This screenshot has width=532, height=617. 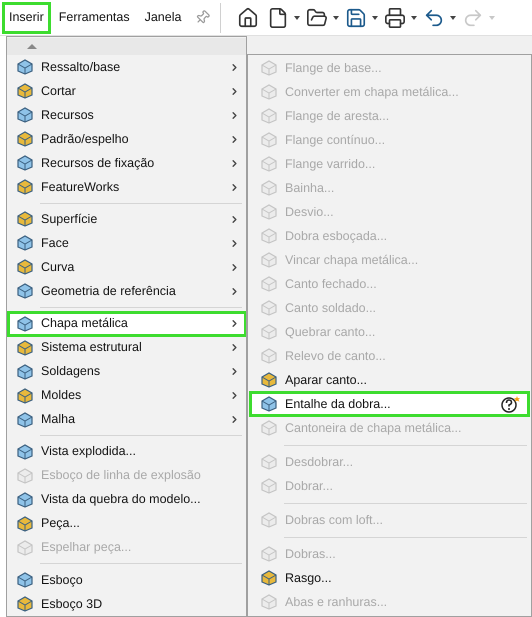 What do you see at coordinates (127, 604) in the screenshot?
I see `menu-item: Esboço 3D` at bounding box center [127, 604].